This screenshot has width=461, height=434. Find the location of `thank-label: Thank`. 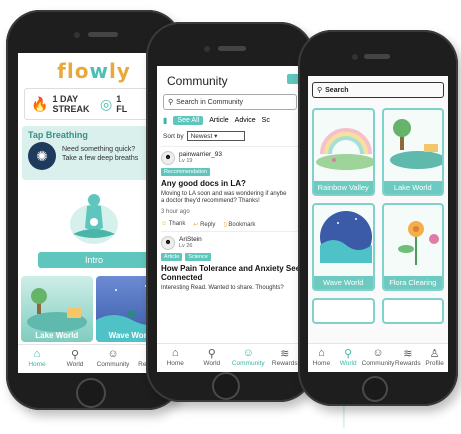

thank-label: Thank is located at coordinates (177, 224).